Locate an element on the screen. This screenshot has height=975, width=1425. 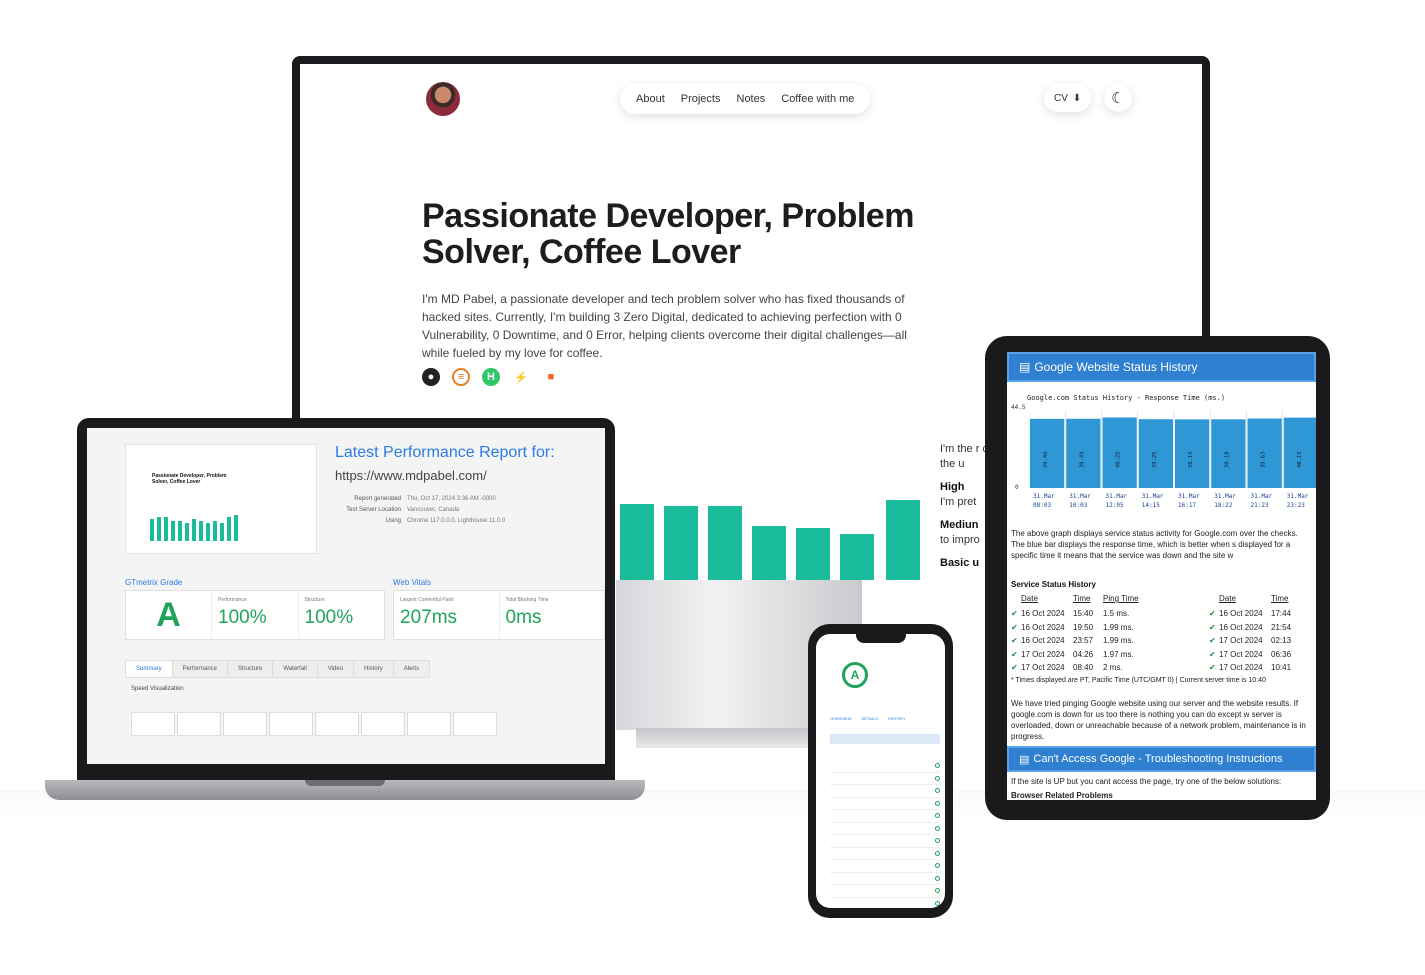
phone-tab-history: HISTORY is located at coordinates (897, 718).